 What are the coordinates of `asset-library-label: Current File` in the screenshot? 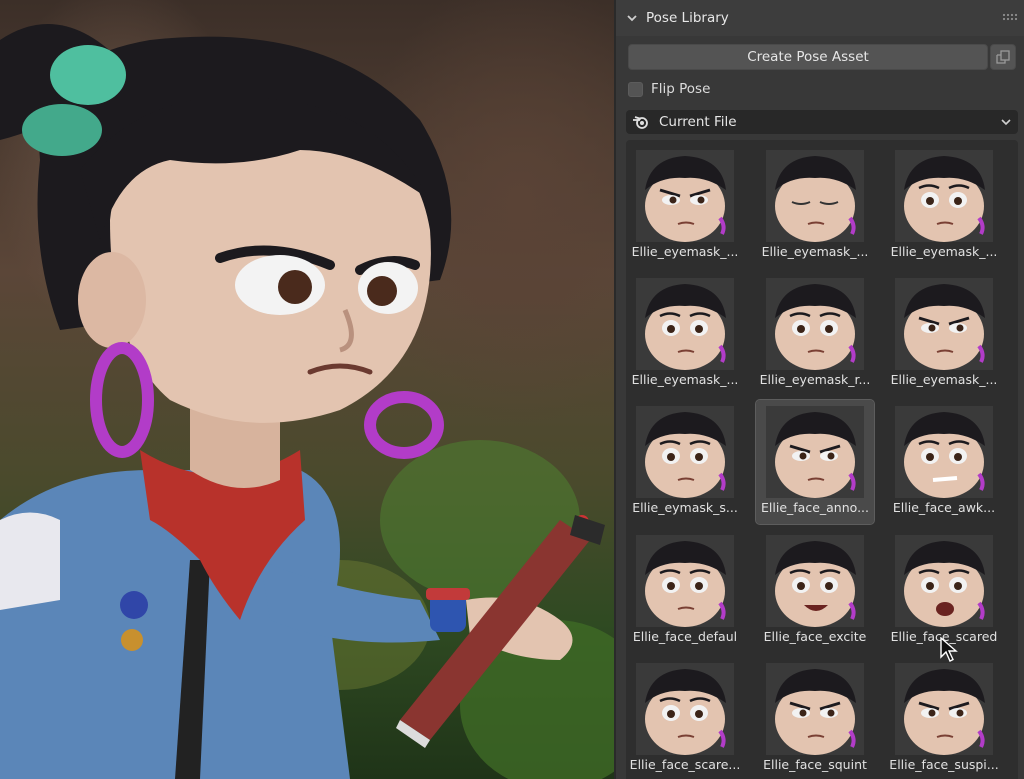 It's located at (698, 122).